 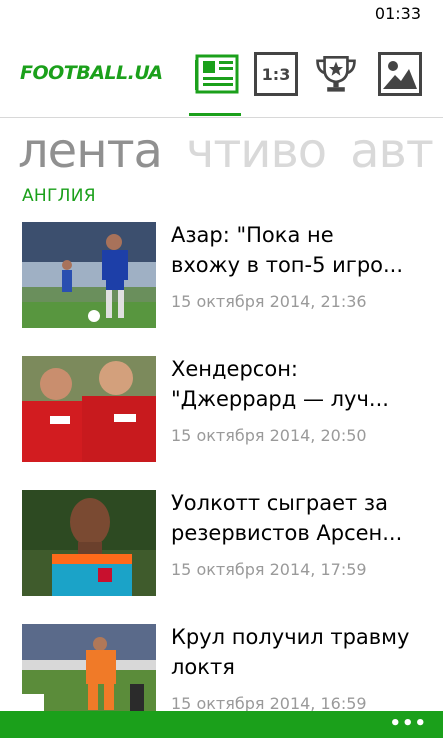 What do you see at coordinates (221, 724) in the screenshot?
I see `app-bar: •••` at bounding box center [221, 724].